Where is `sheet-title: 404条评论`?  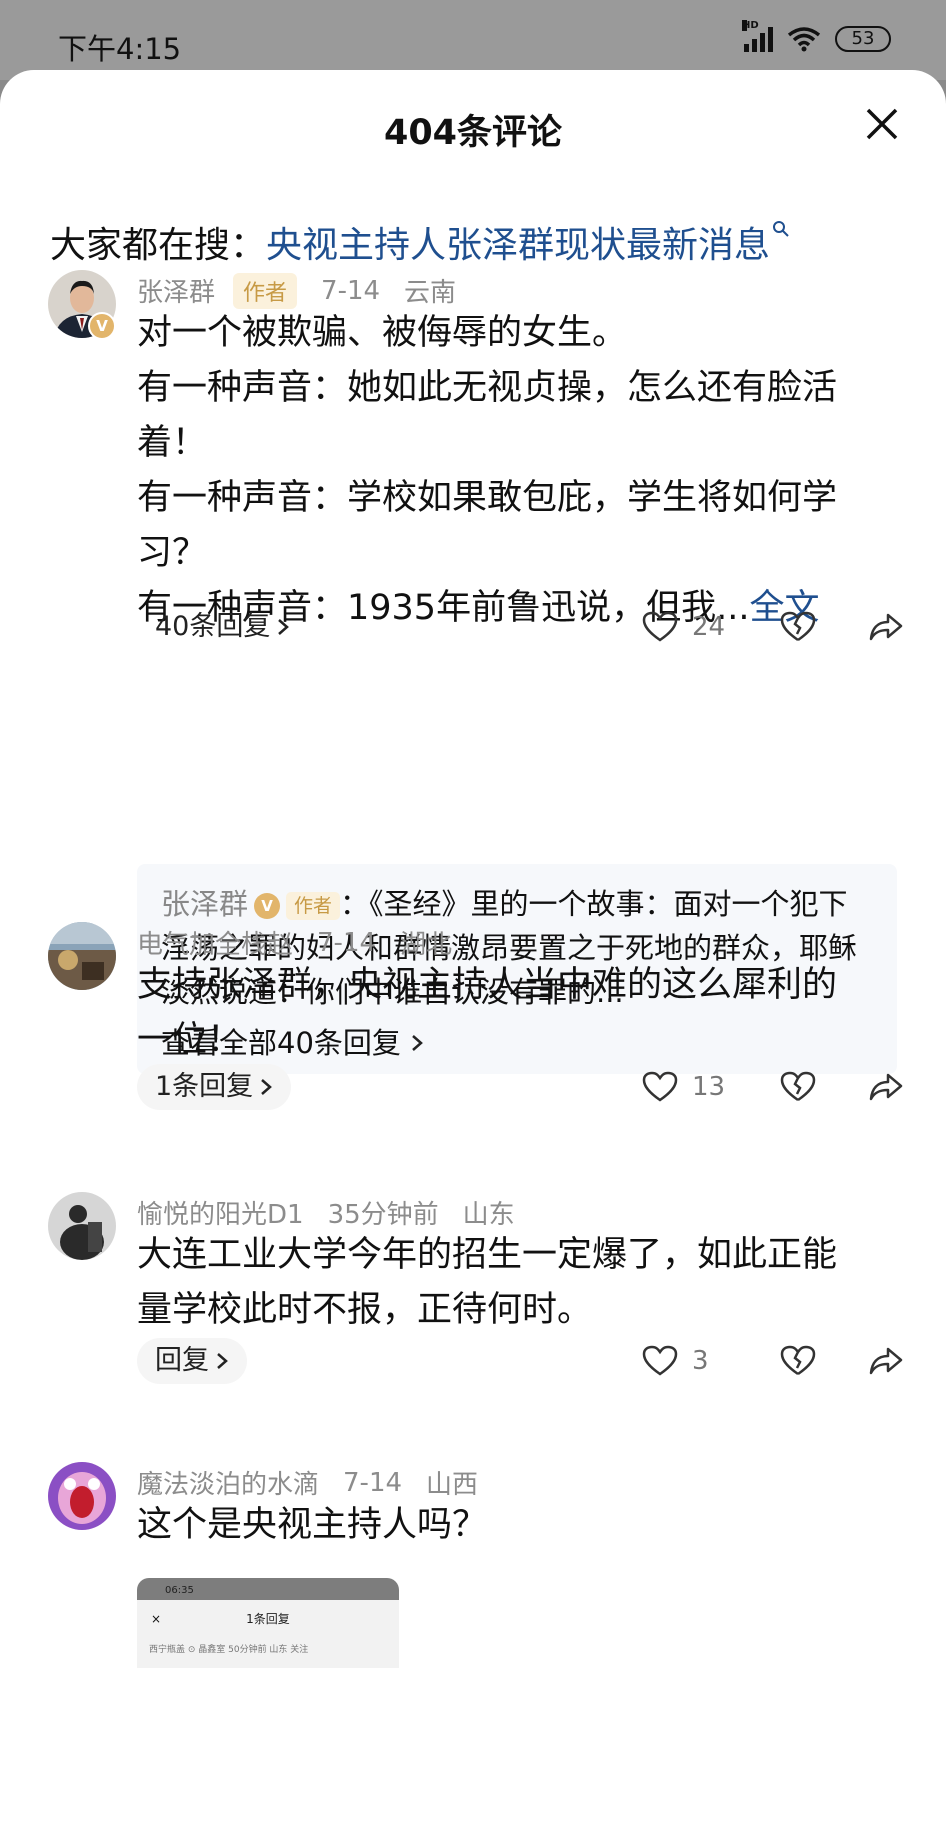
sheet-title: 404条评论 is located at coordinates (473, 133).